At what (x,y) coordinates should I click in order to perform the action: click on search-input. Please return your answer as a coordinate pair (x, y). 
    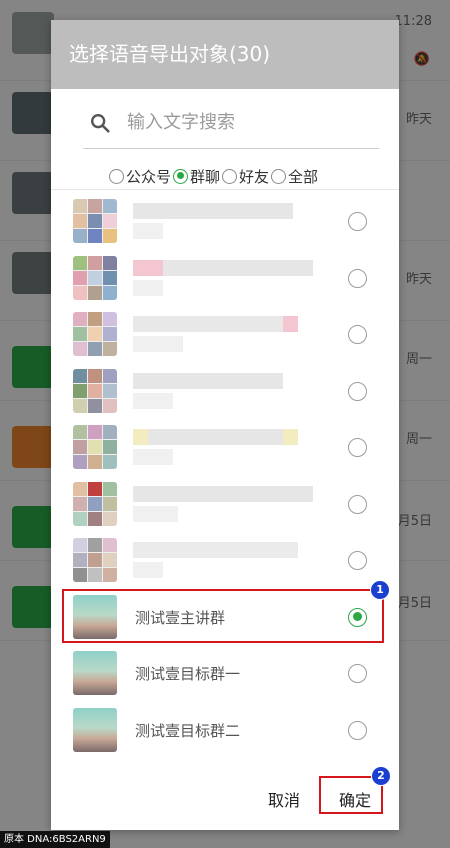
    Looking at the image, I should click on (247, 122).